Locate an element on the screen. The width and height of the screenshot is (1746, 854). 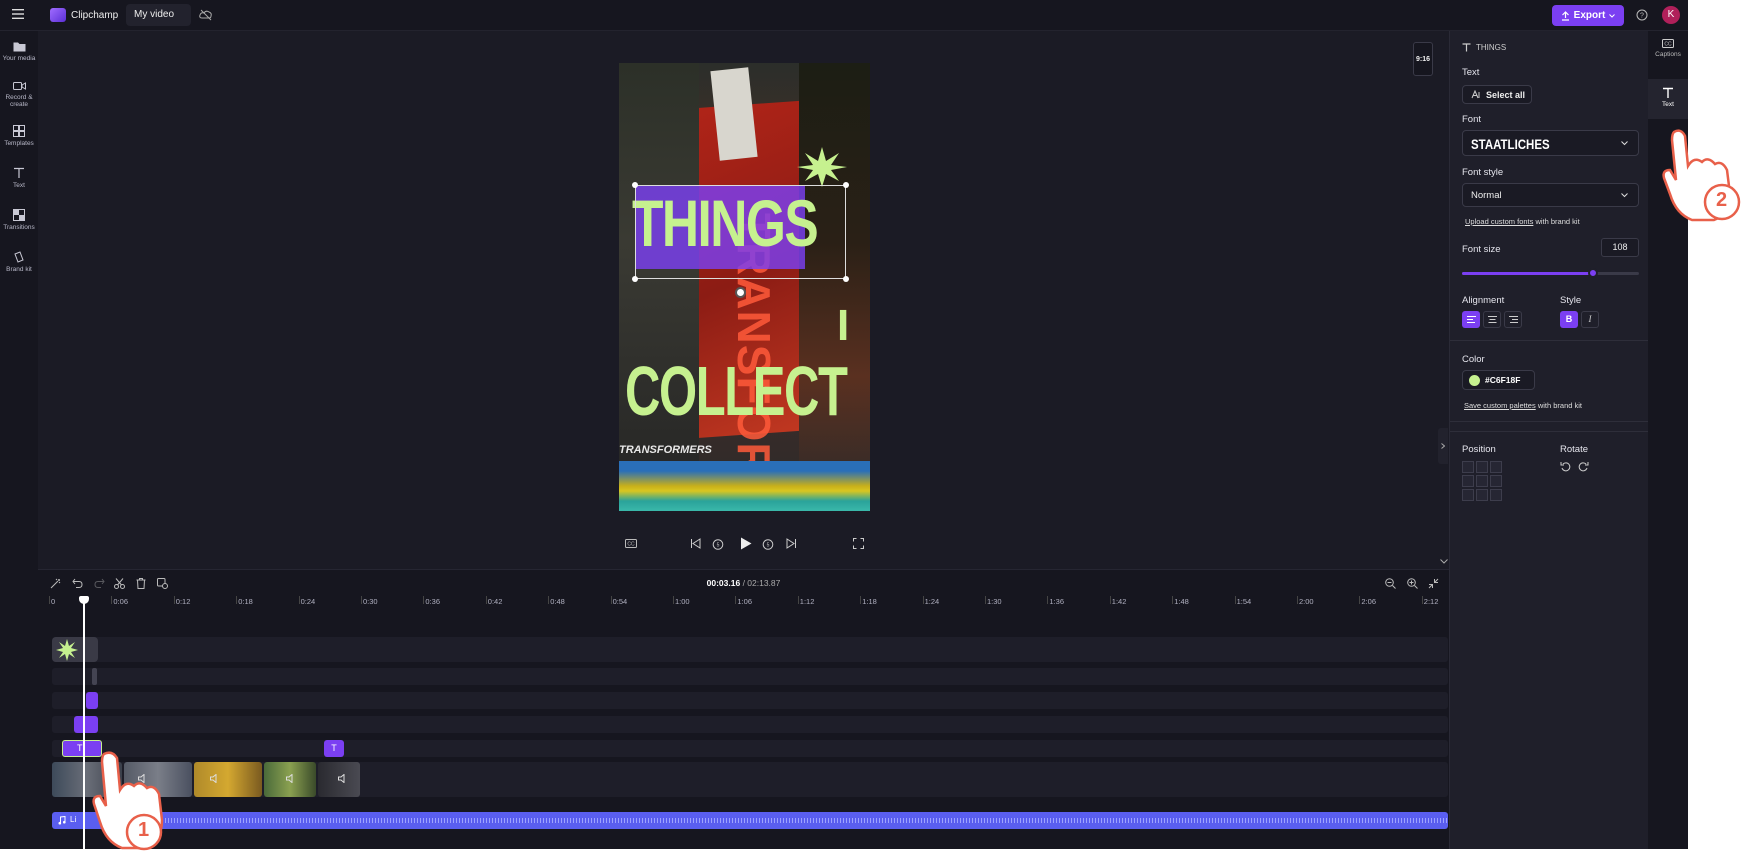
skip-to-end-icon is located at coordinates (791, 543).